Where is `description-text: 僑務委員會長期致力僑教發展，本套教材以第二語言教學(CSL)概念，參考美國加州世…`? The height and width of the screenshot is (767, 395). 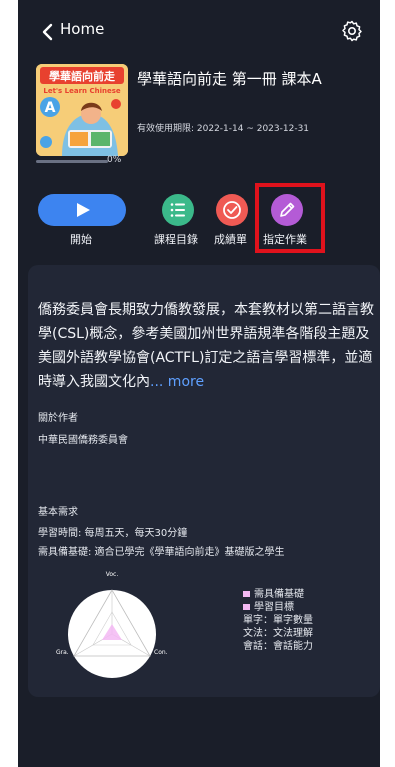
description-text: 僑務委員會長期致力僑教發展，本套教材以第二語言教學(CSL)概念，參考美國加州世… is located at coordinates (206, 346).